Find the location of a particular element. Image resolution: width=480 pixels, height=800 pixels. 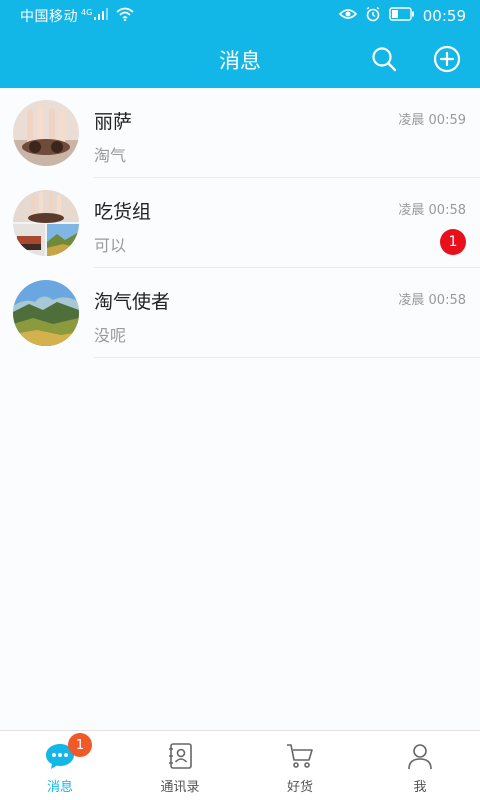

tab-contacts: 通讯录 is located at coordinates (180, 765).